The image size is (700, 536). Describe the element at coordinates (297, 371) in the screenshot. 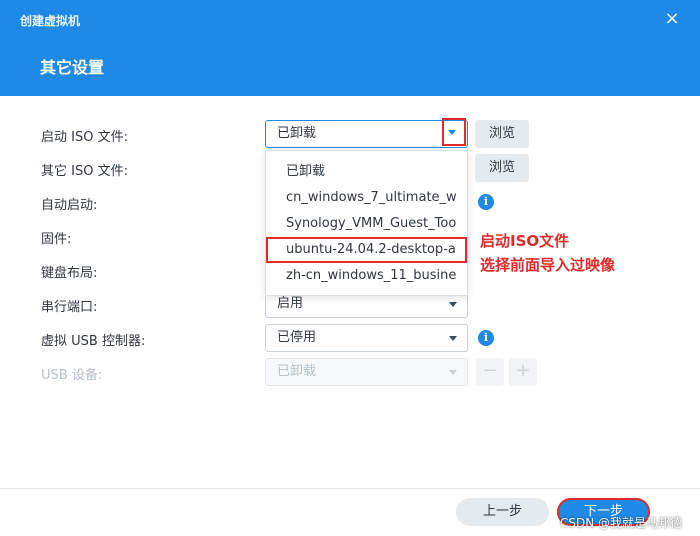

I see `usb-device-value: 已卸载` at that location.